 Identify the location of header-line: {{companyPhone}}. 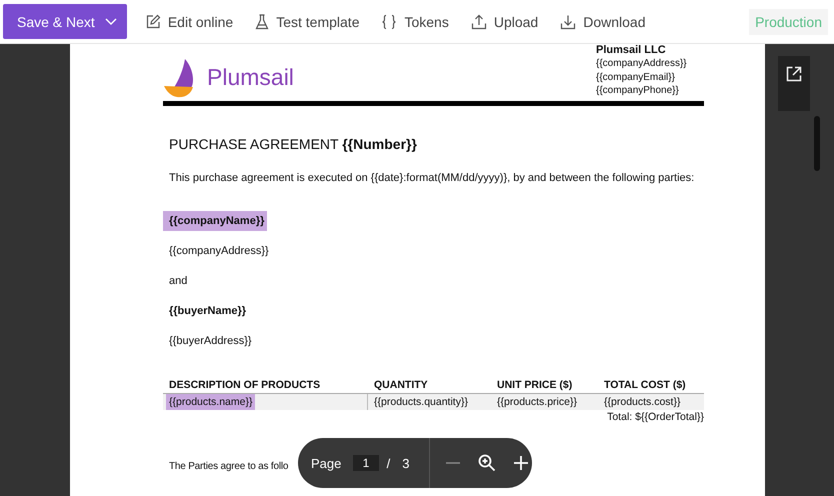
(638, 91).